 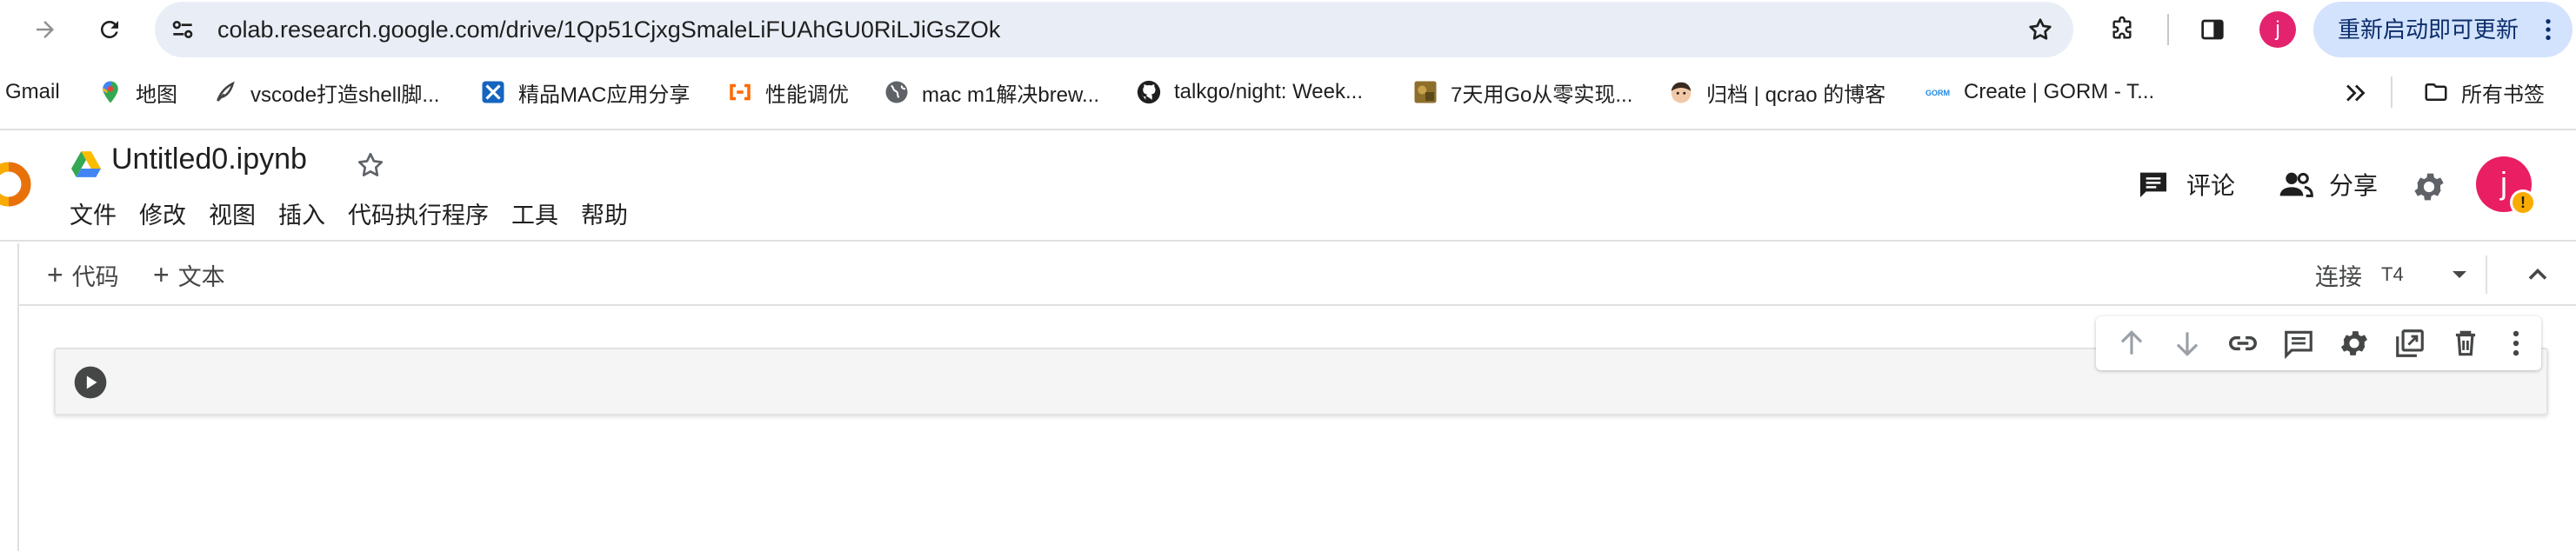 What do you see at coordinates (2277, 29) in the screenshot?
I see `browser-profile-avatar: j` at bounding box center [2277, 29].